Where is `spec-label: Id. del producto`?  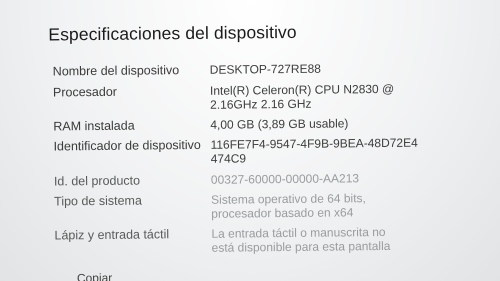 spec-label: Id. del producto is located at coordinates (97, 181).